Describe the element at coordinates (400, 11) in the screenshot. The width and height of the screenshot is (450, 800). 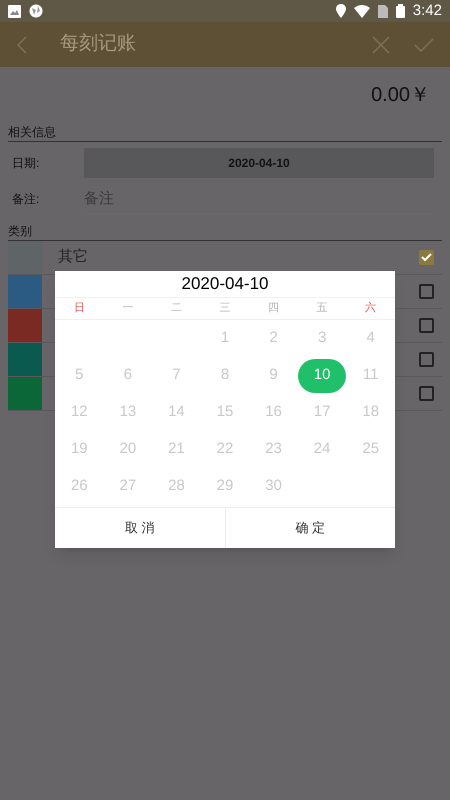
I see `battery-icon` at that location.